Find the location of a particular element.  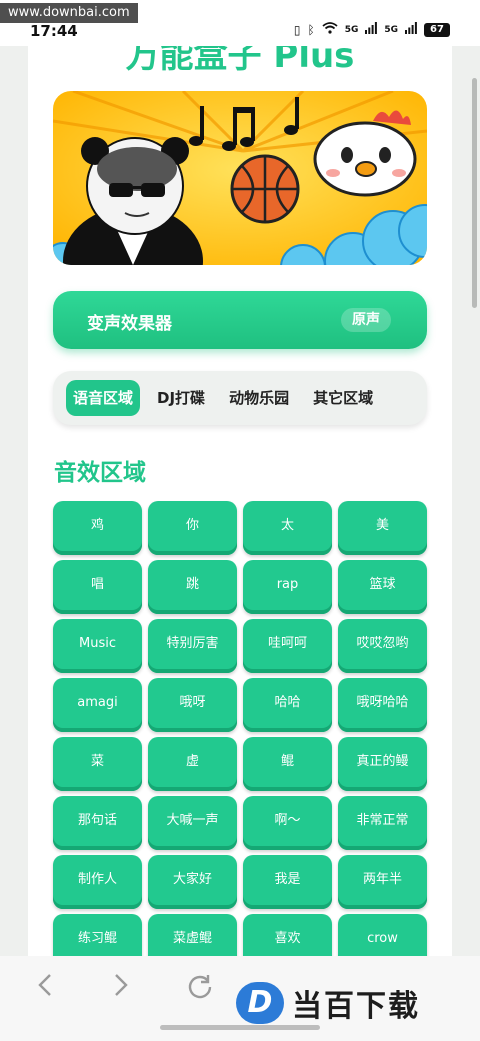

sound-button: 太 is located at coordinates (287, 528).